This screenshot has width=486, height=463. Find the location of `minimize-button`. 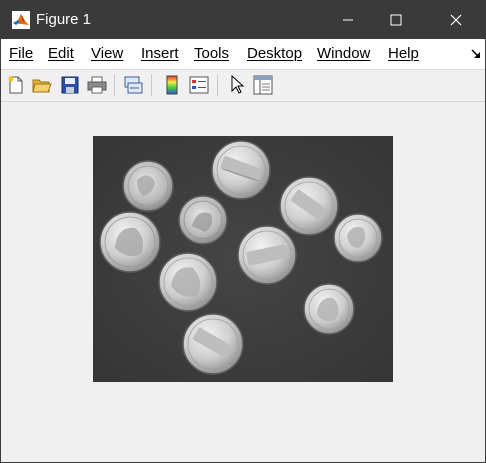

minimize-button is located at coordinates (348, 20).